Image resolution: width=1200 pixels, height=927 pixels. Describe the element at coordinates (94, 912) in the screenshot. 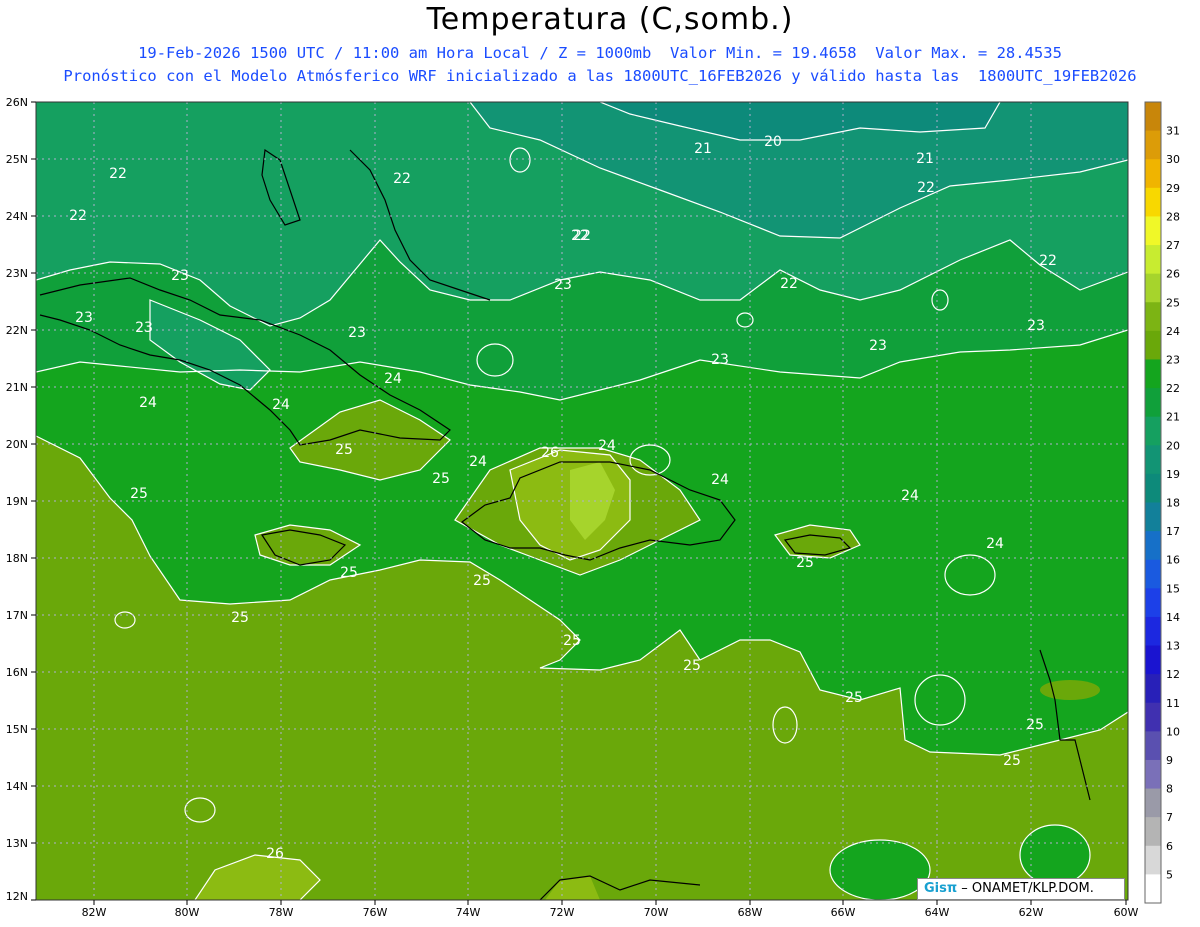

I see `lon-label: 82W` at that location.